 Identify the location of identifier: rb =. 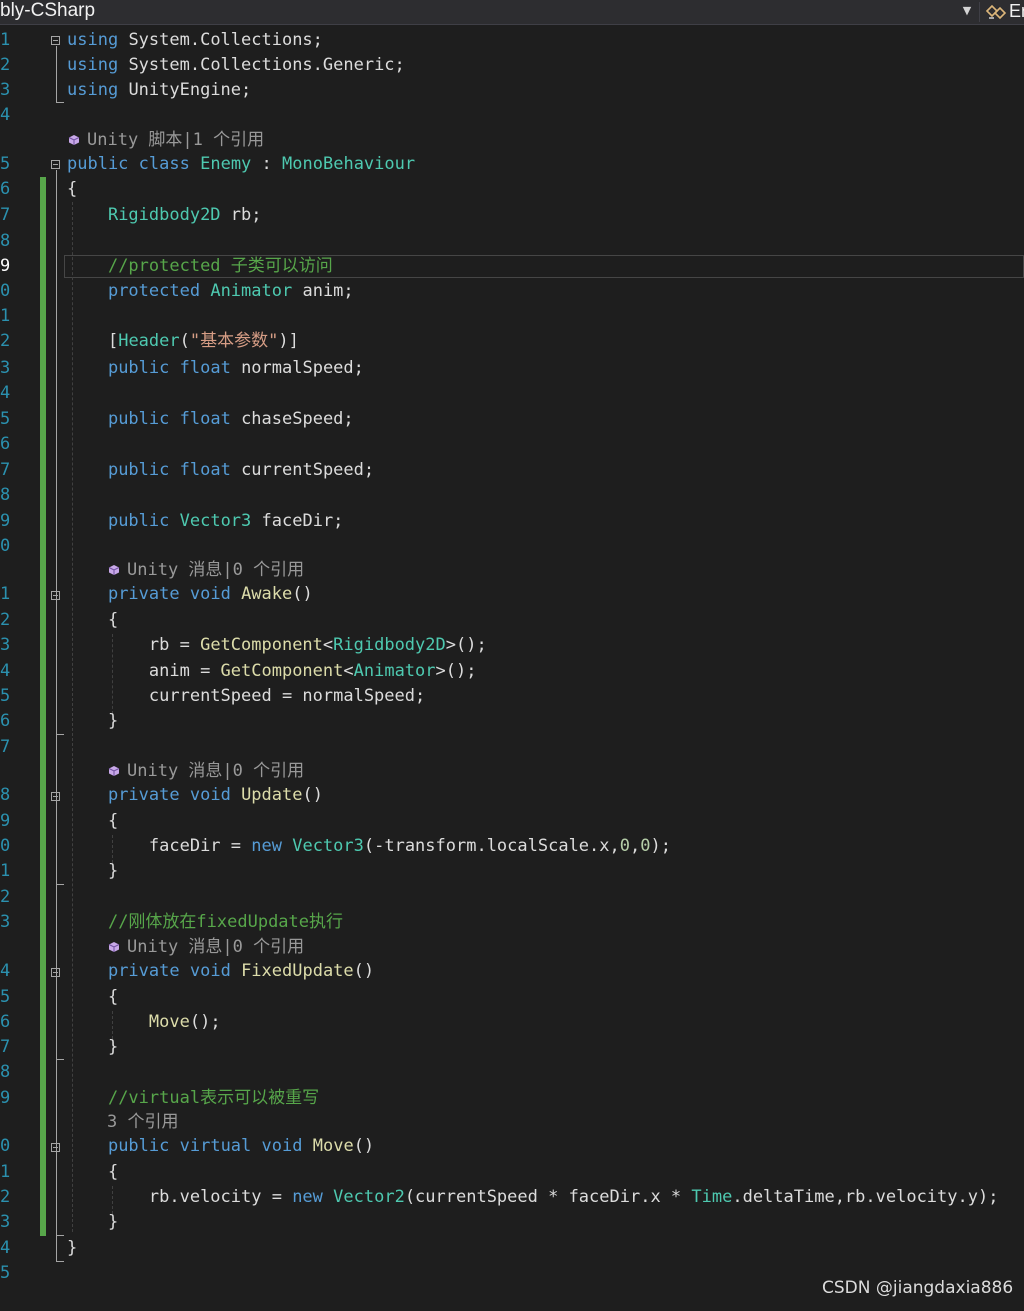
(174, 645).